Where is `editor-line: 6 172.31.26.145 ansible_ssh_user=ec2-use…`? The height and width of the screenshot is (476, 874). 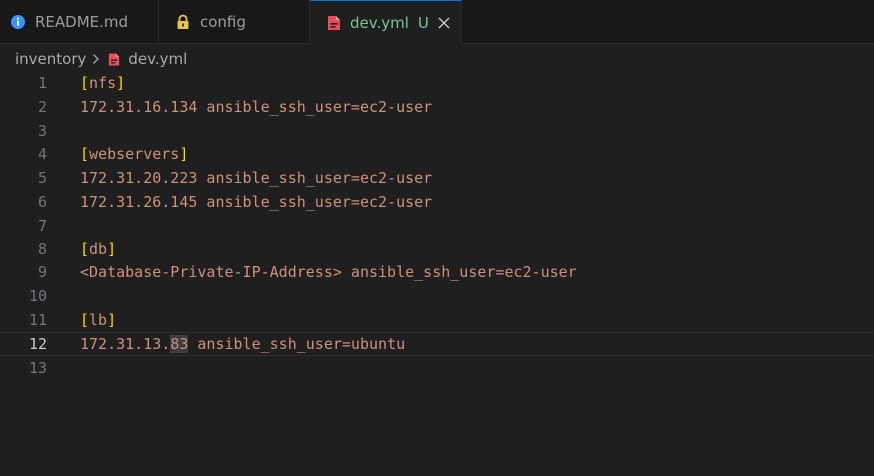
editor-line: 6 172.31.26.145 ansible_ssh_user=ec2-use… is located at coordinates (437, 202).